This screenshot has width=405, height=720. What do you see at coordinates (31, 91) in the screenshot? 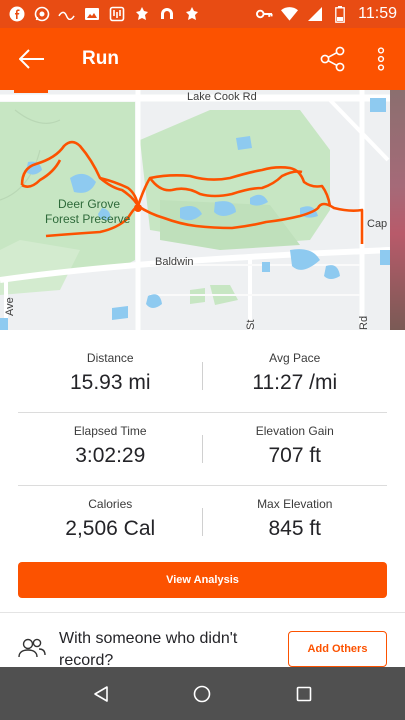
I see `route-endpoint-marker` at bounding box center [31, 91].